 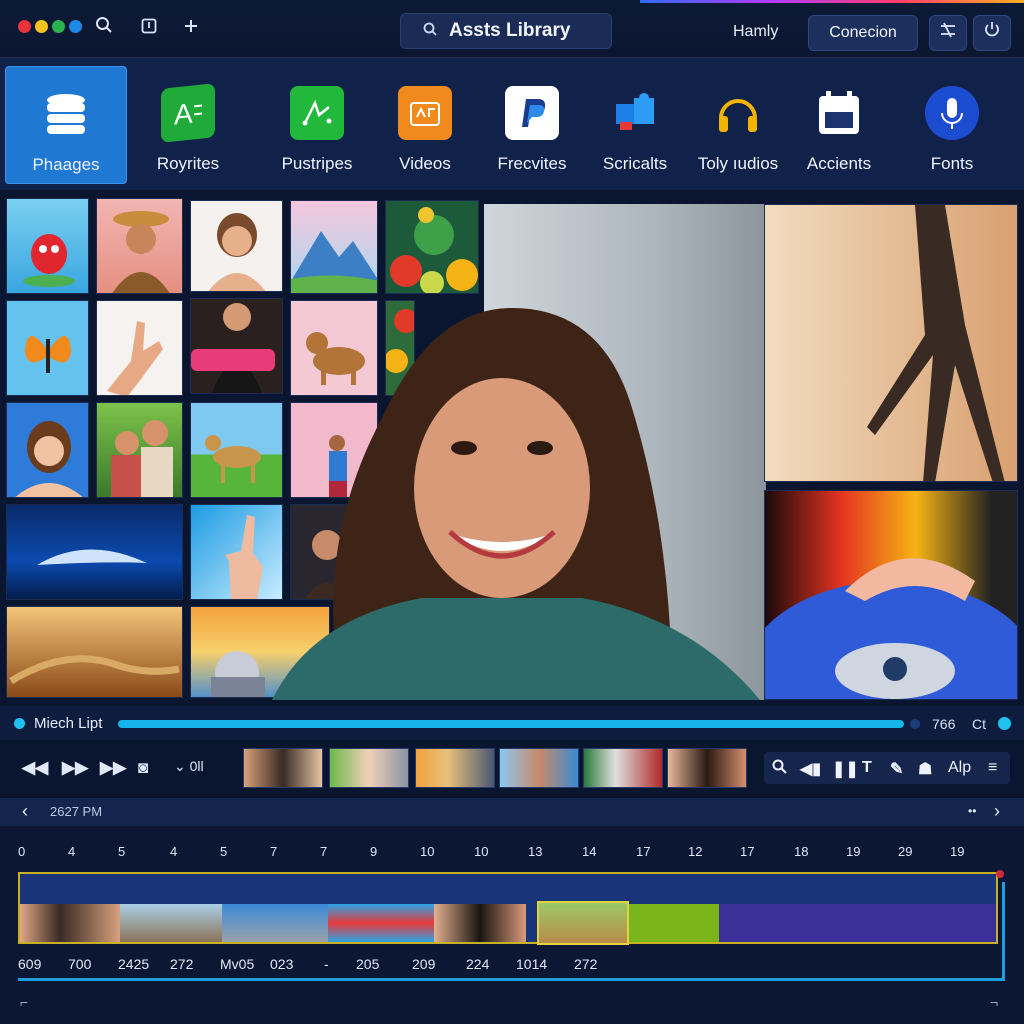 What do you see at coordinates (24, 26) in the screenshot?
I see `close-dot` at bounding box center [24, 26].